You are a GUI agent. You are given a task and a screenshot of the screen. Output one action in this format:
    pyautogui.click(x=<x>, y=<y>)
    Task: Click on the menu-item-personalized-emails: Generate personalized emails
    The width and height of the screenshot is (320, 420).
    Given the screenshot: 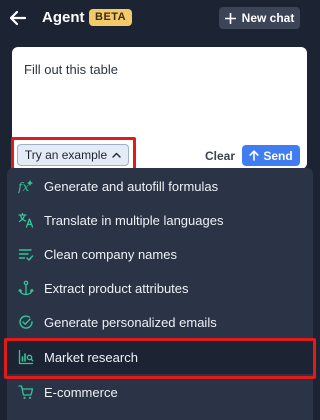 What is the action you would take?
    pyautogui.click(x=160, y=322)
    